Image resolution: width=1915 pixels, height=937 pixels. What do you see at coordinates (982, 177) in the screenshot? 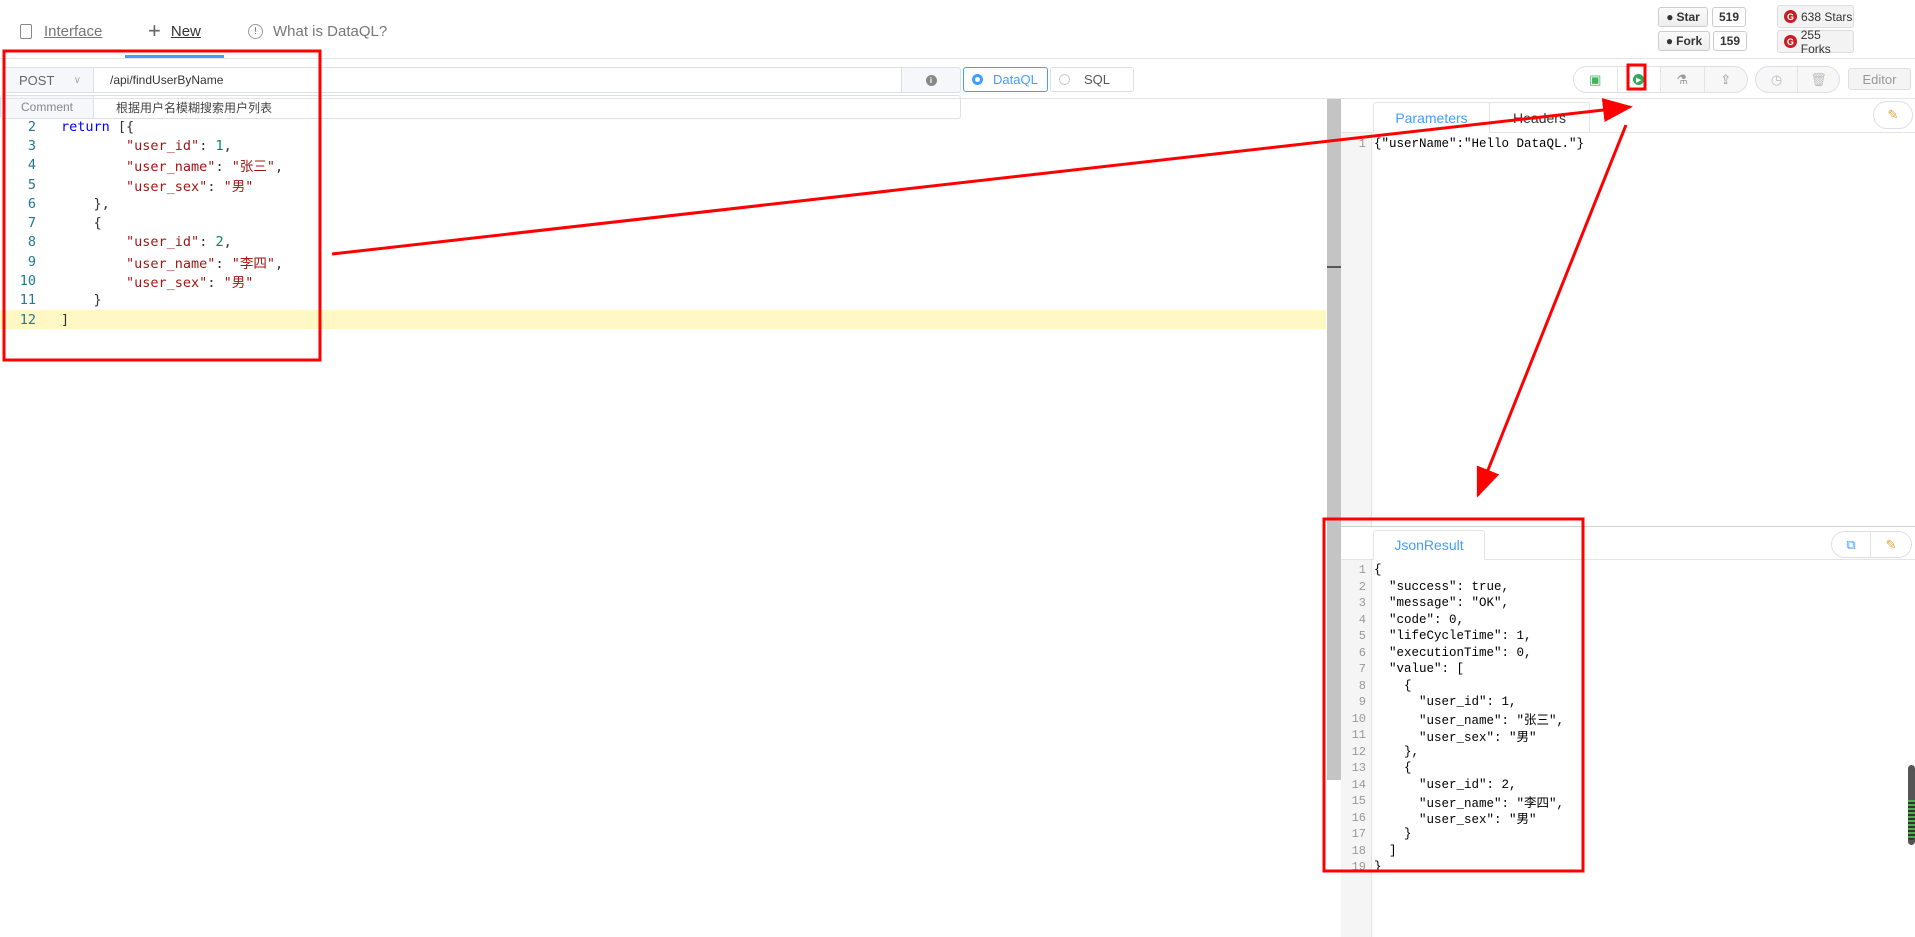
I see `annotation-arrow-run` at bounding box center [982, 177].